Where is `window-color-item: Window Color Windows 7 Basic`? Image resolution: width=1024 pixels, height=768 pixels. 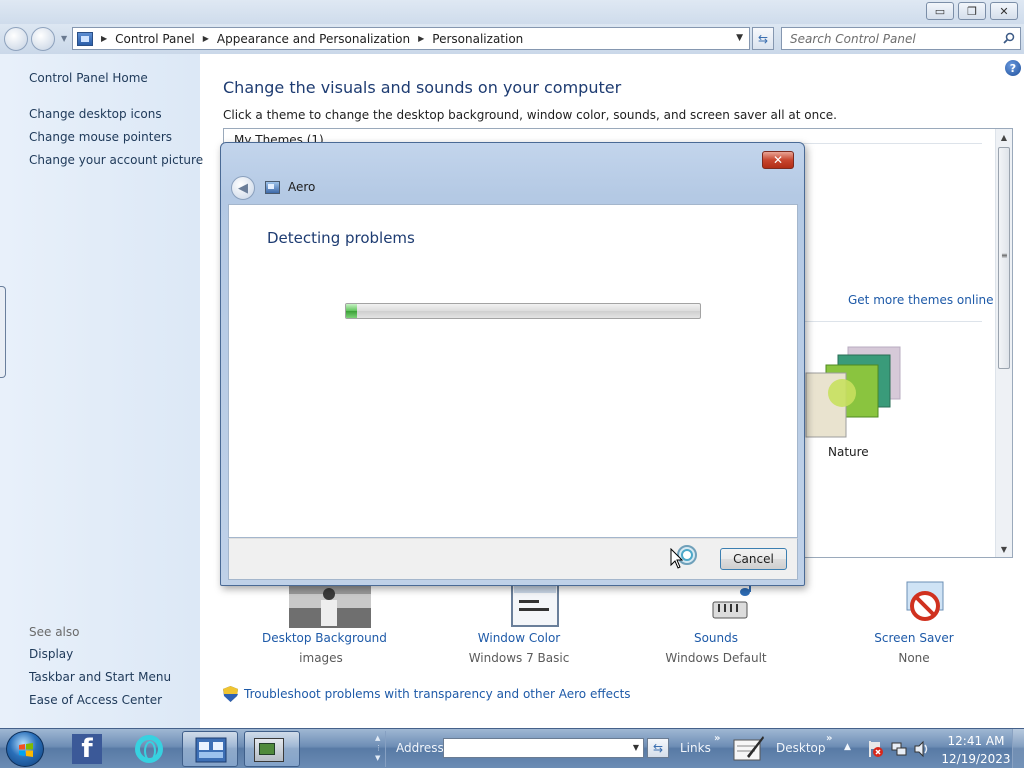 window-color-item: Window Color Windows 7 Basic is located at coordinates (519, 623).